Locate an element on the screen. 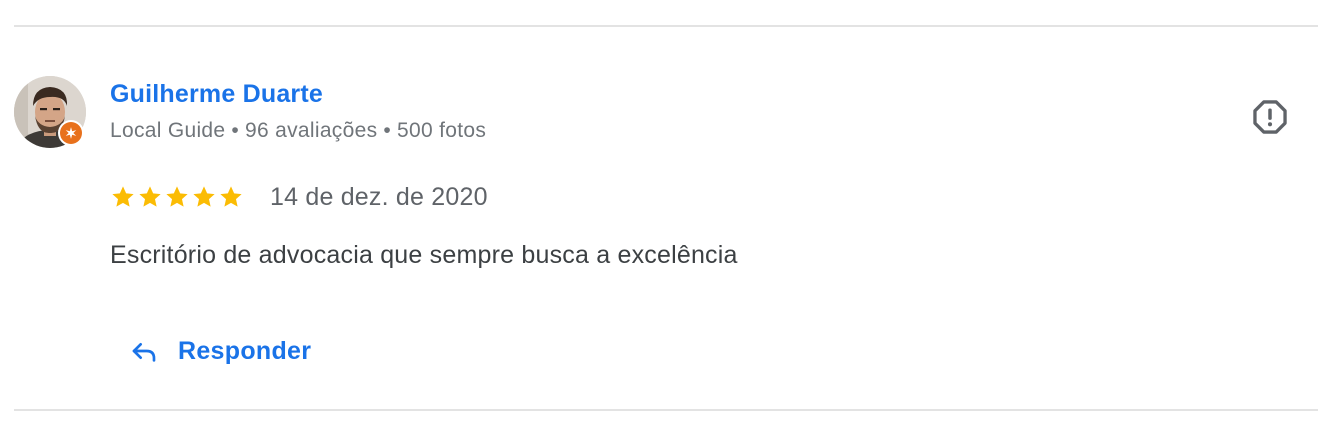 The width and height of the screenshot is (1326, 434). reply-button: Responder is located at coordinates (220, 351).